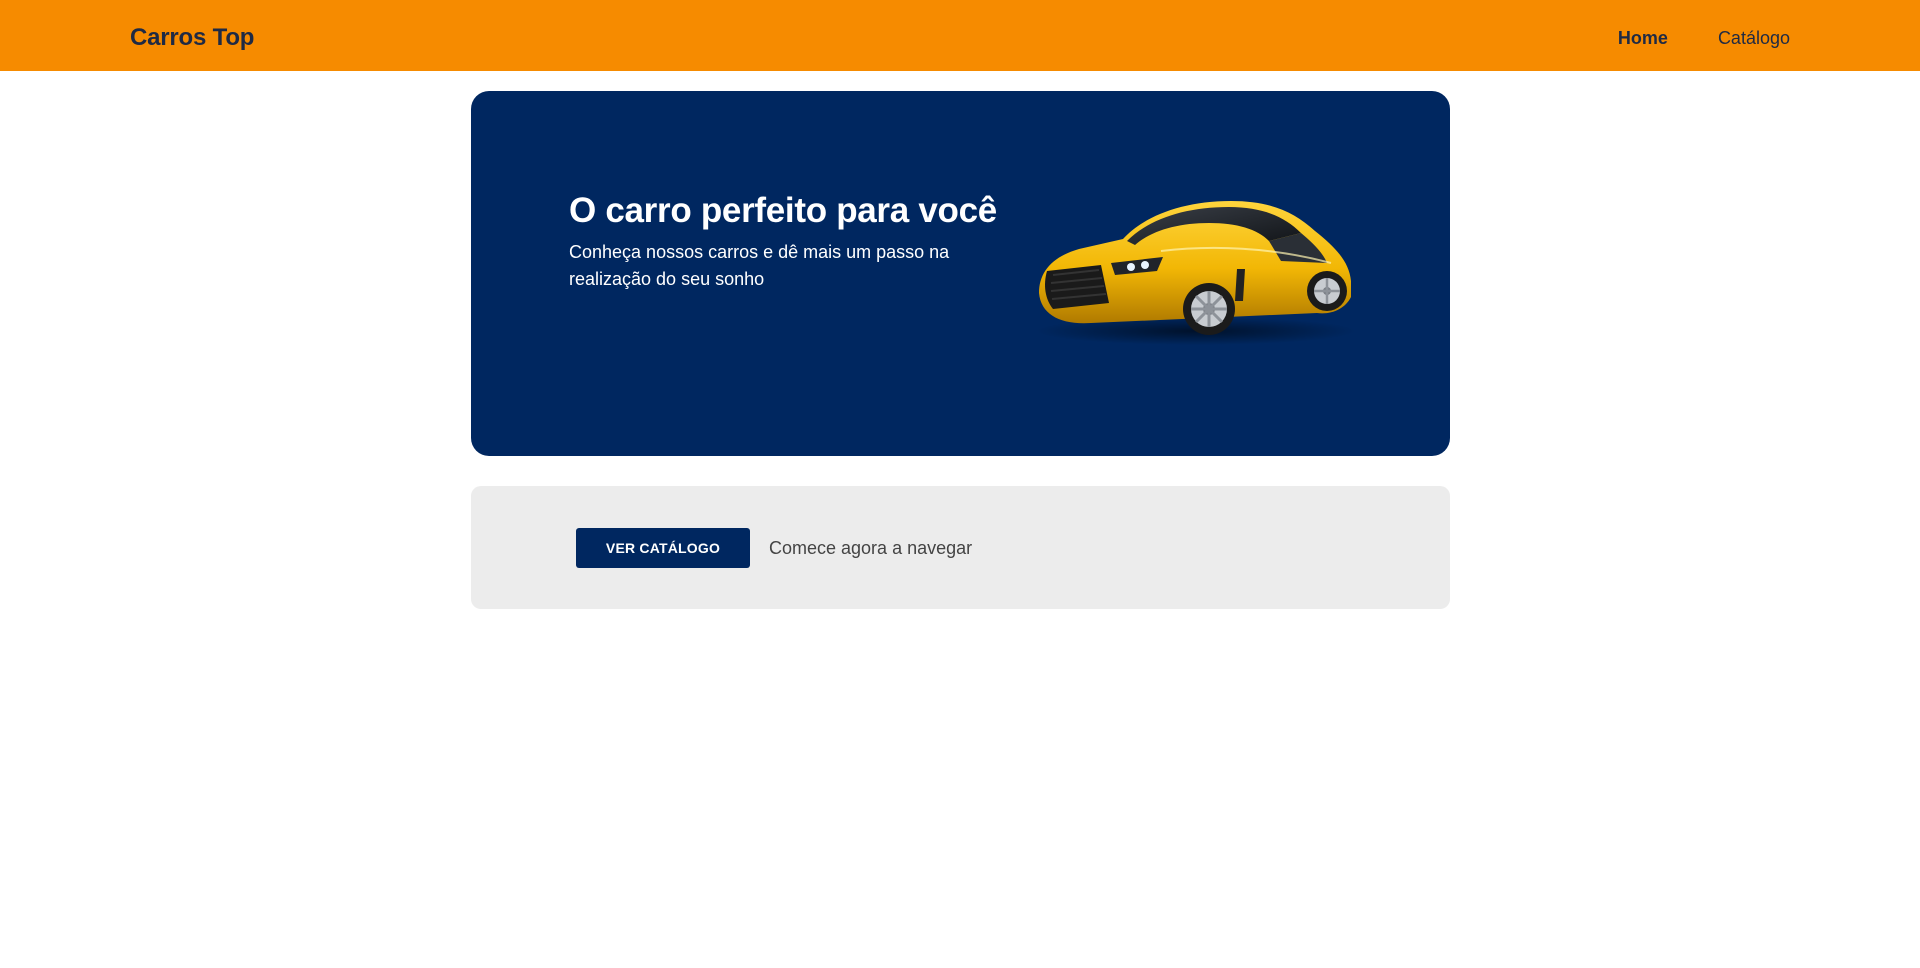  What do you see at coordinates (1209, 309) in the screenshot?
I see `front-wheel` at bounding box center [1209, 309].